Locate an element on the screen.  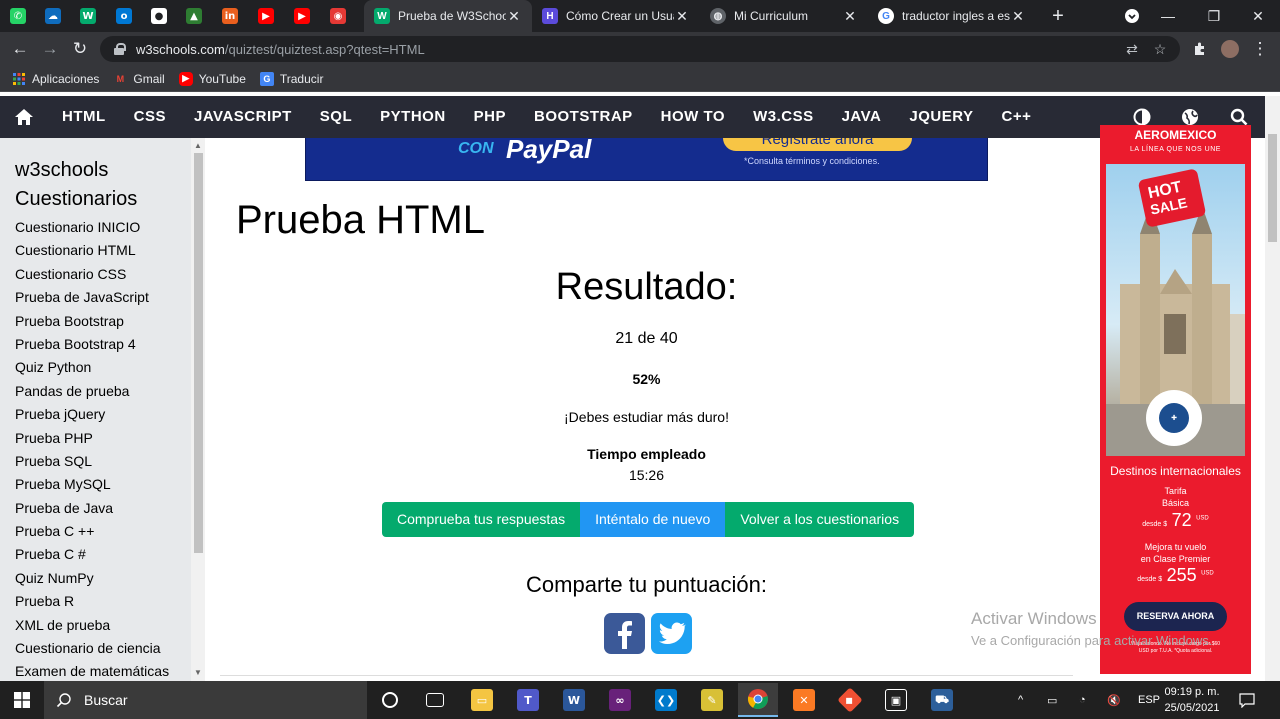
sidebar-item: Prueba Bootstrap 4 is located at coordinates (92, 344).